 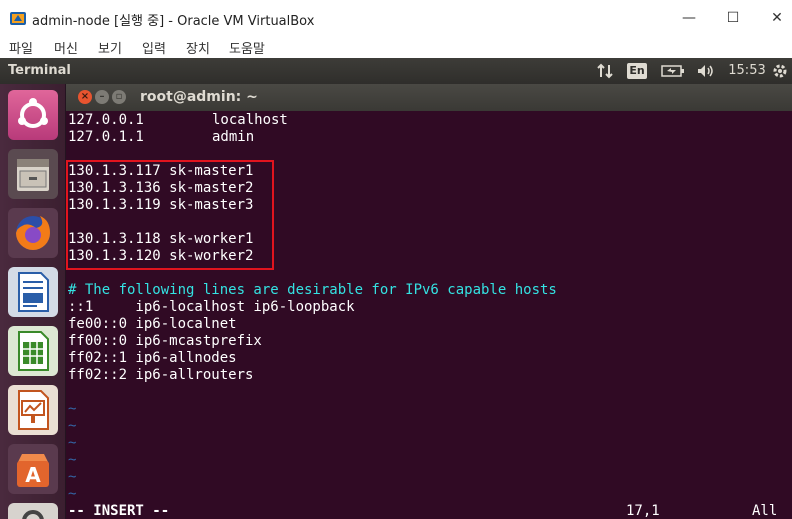 I want to click on firefox-icon, so click(x=33, y=233).